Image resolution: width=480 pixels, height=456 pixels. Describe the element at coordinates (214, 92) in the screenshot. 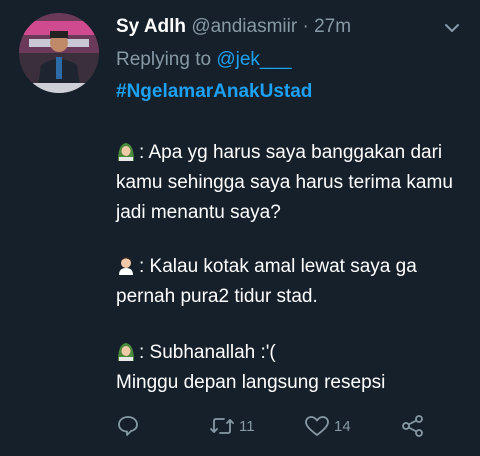

I see `hashtag-link: #NgelamarAnakUstad` at that location.